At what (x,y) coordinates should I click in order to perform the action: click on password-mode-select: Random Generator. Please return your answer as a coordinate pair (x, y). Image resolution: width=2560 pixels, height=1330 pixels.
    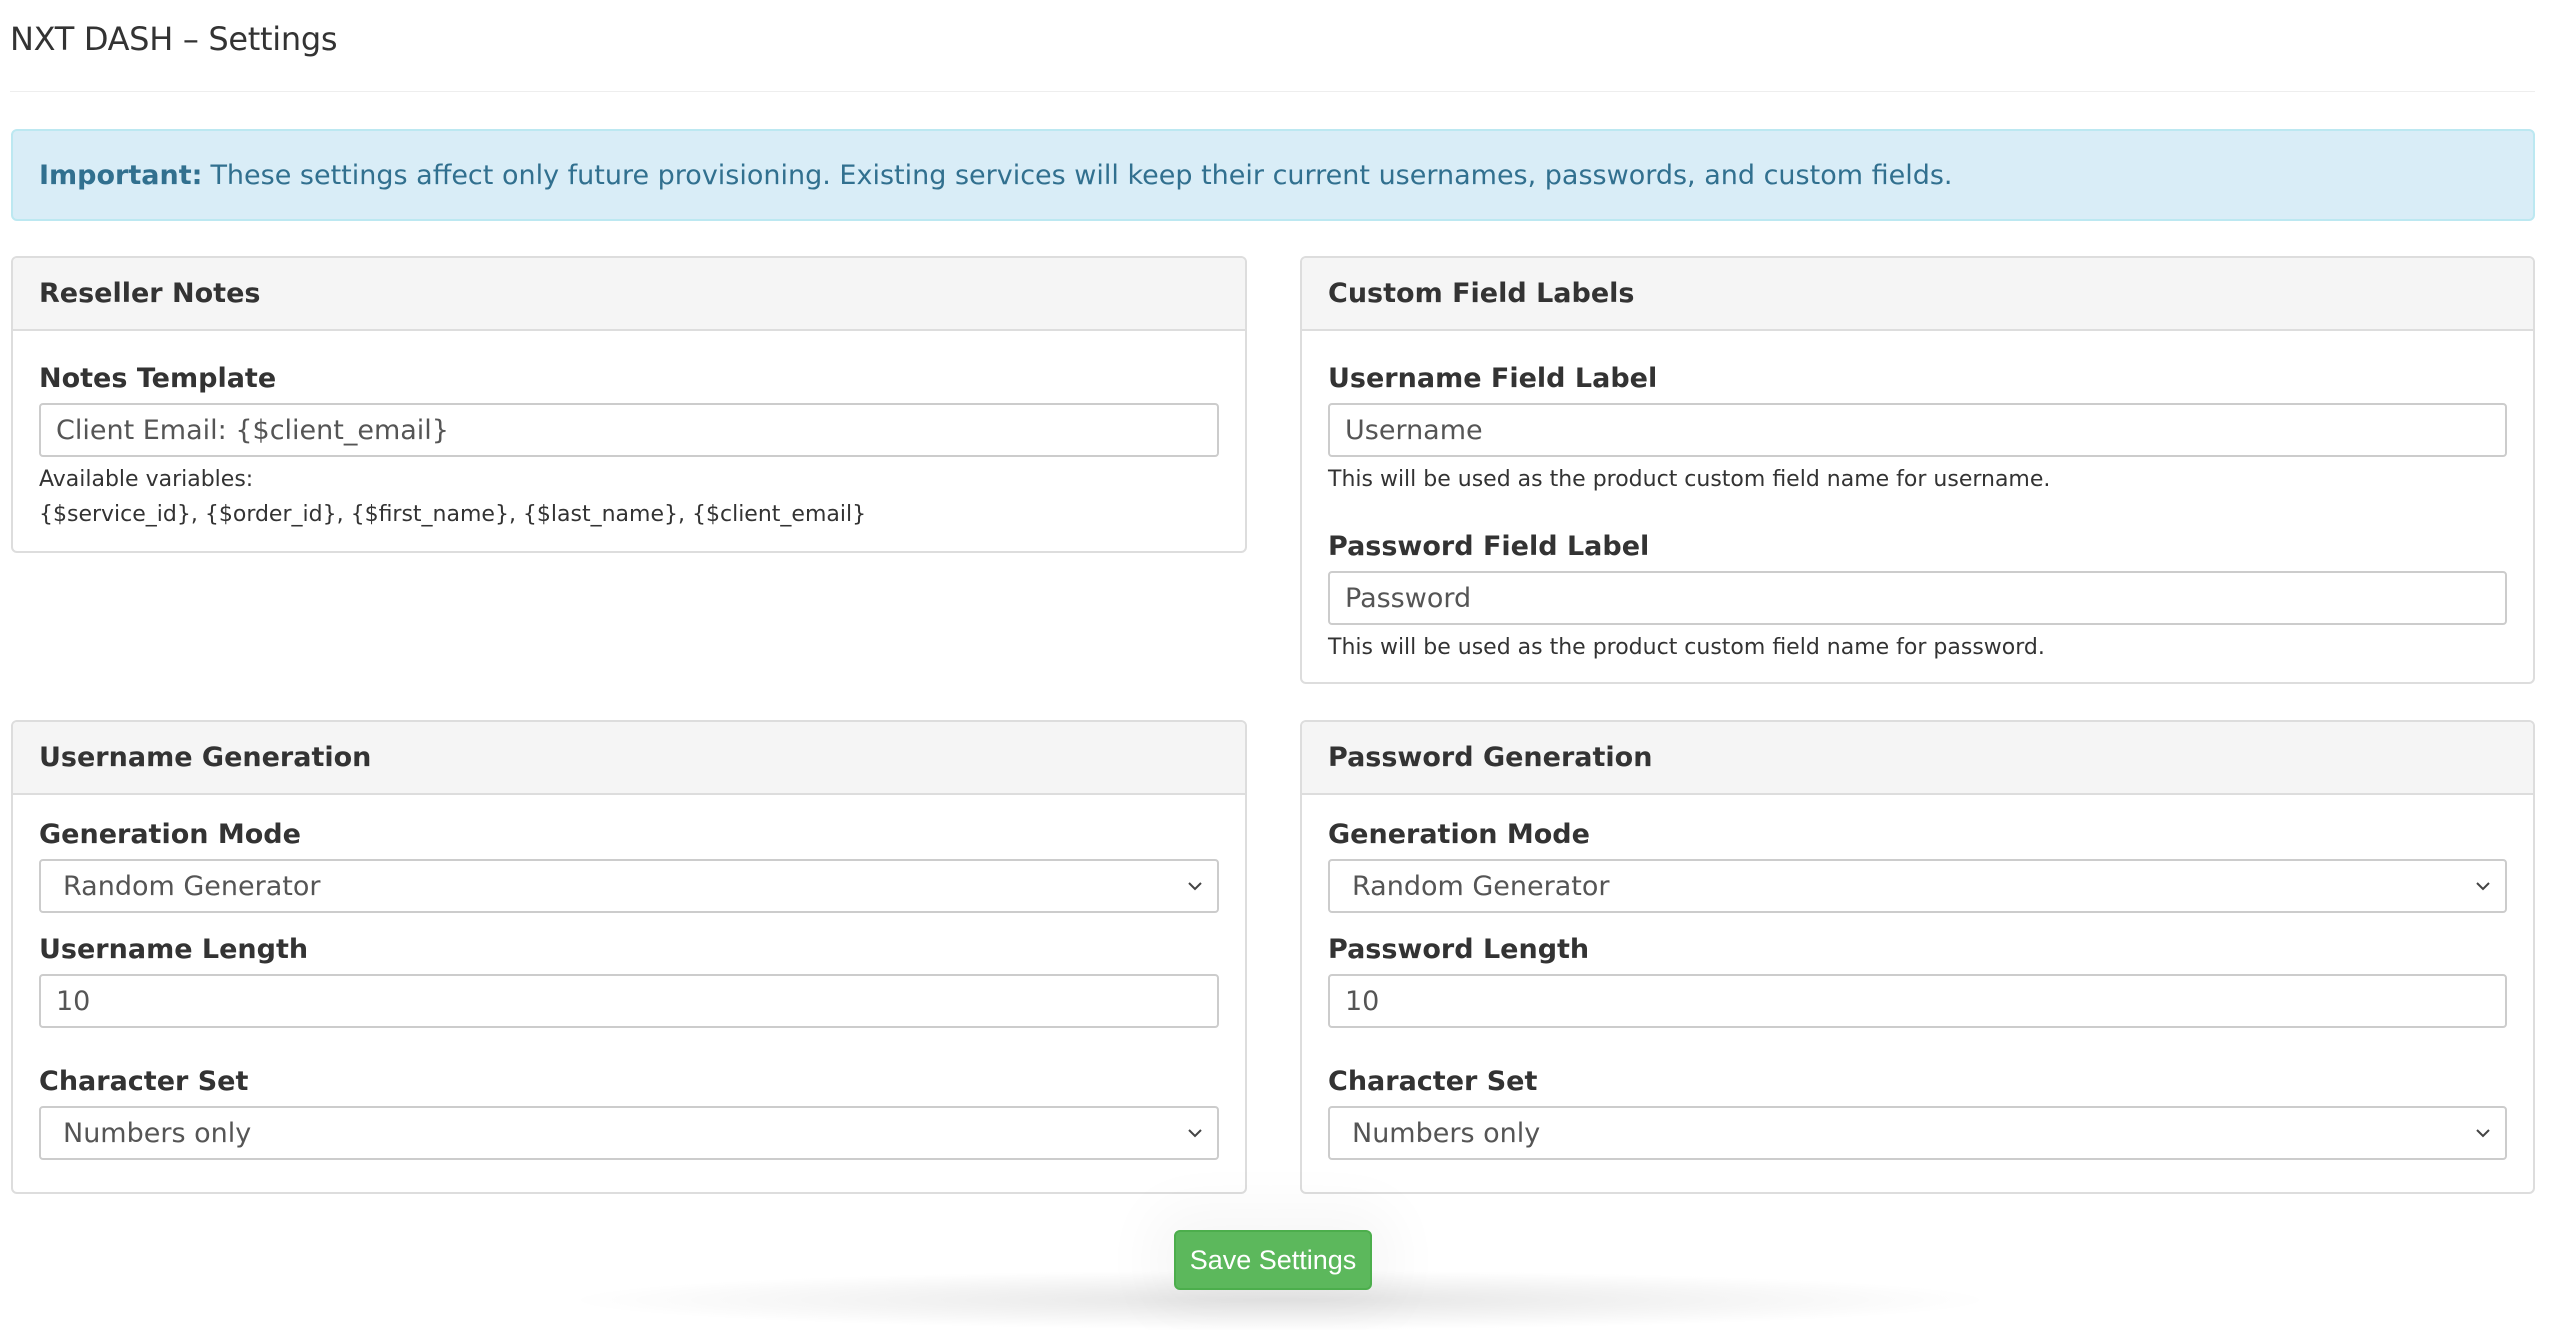
    Looking at the image, I should click on (1917, 886).